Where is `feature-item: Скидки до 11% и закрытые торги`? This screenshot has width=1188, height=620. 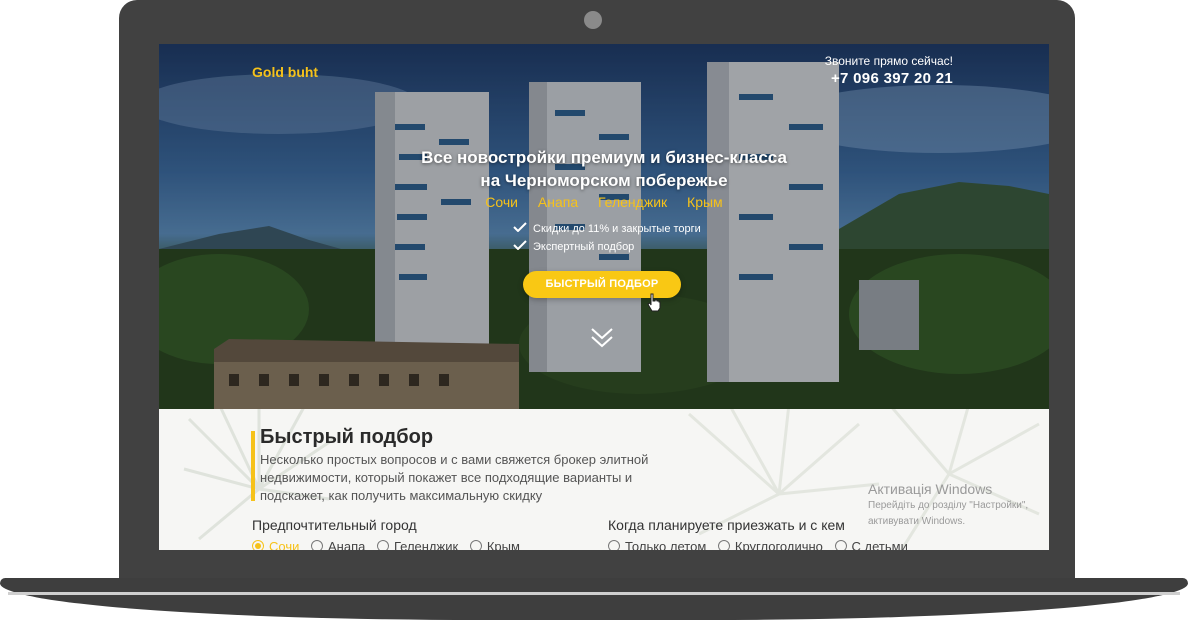 feature-item: Скидки до 11% и закрытые торги is located at coordinates (607, 229).